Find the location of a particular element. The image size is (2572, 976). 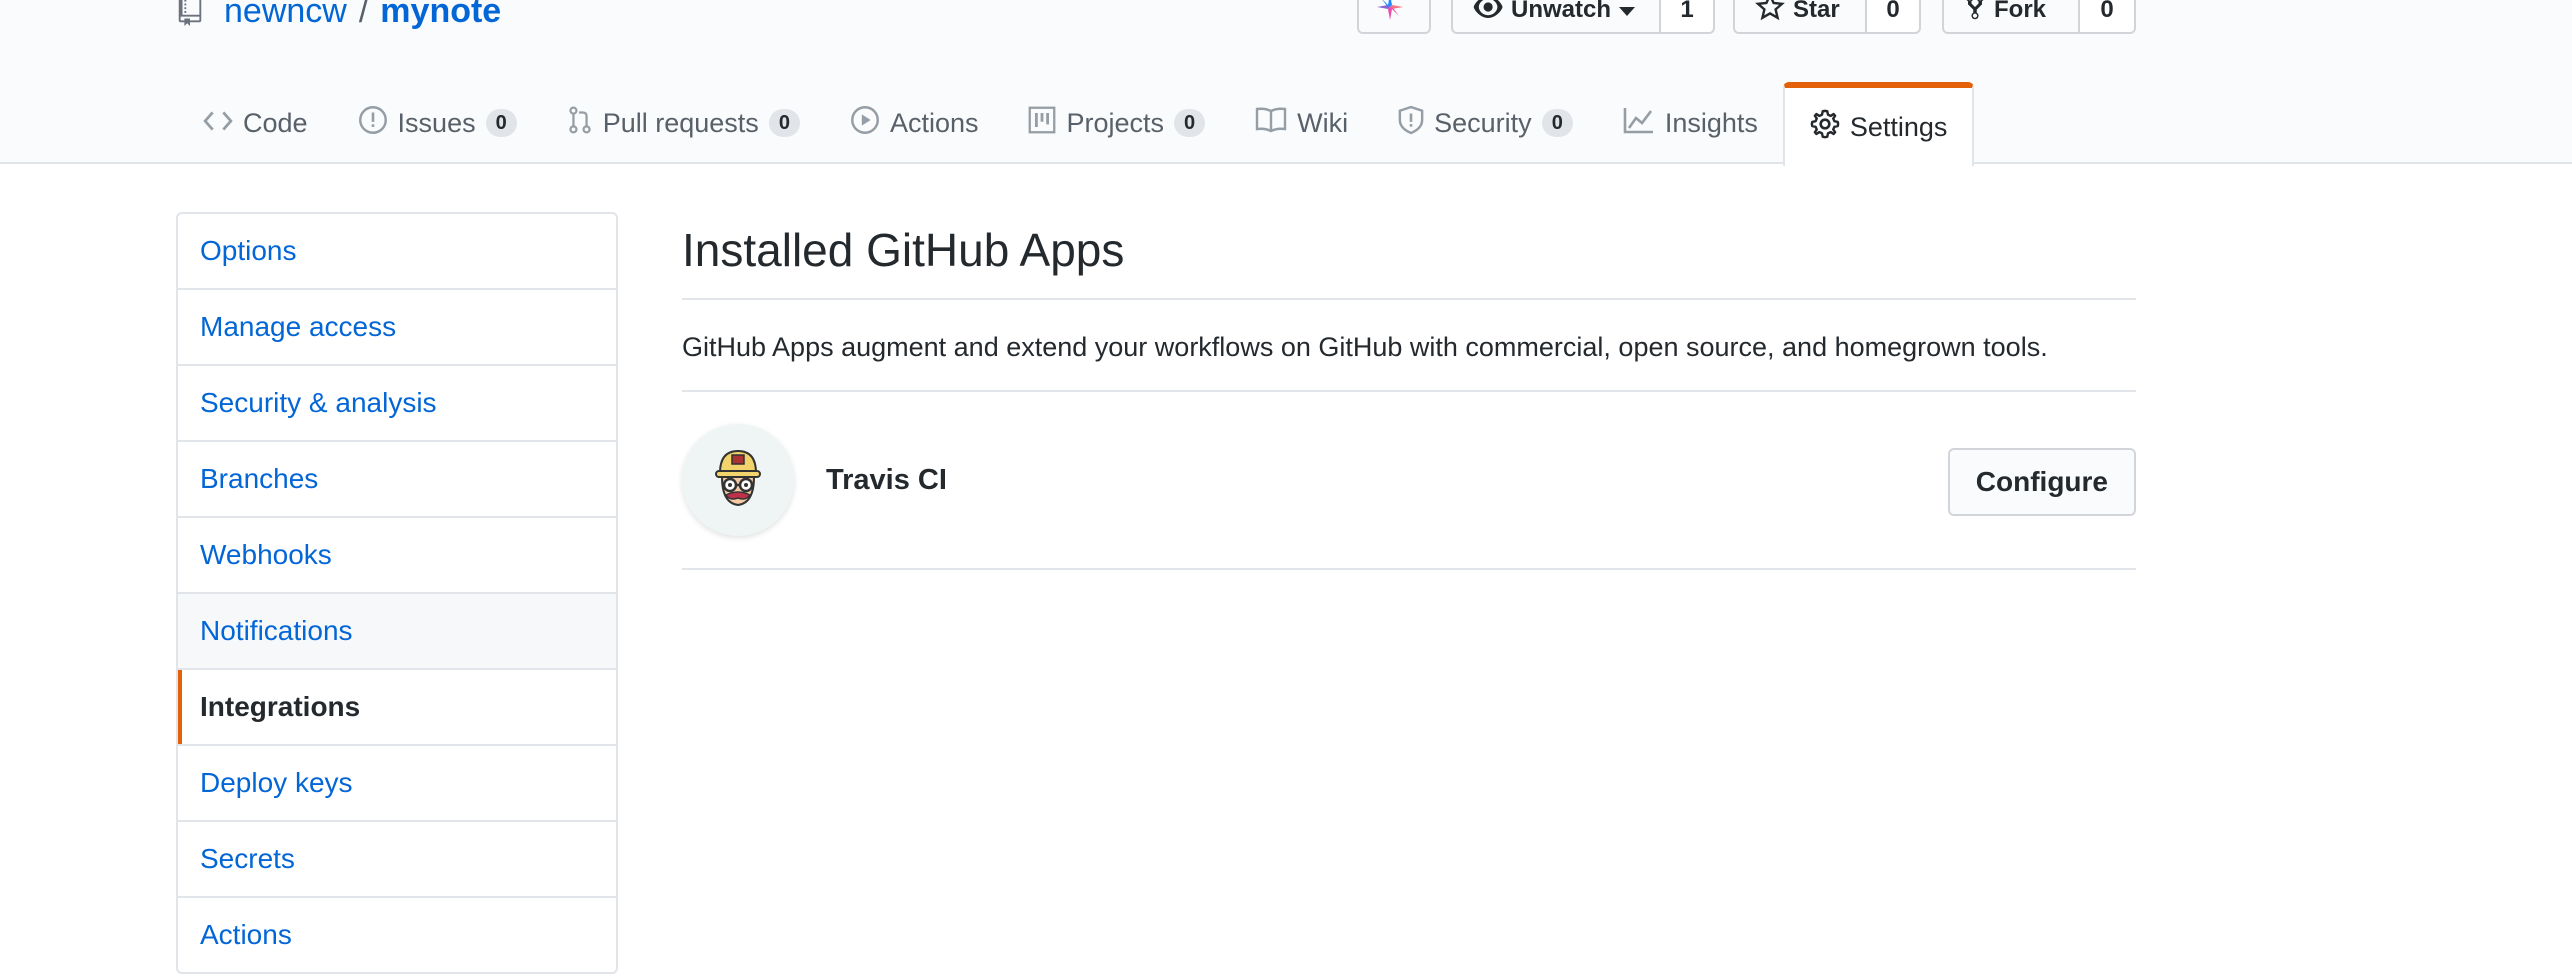

unwatch-button: Unwatch is located at coordinates (1556, 17).